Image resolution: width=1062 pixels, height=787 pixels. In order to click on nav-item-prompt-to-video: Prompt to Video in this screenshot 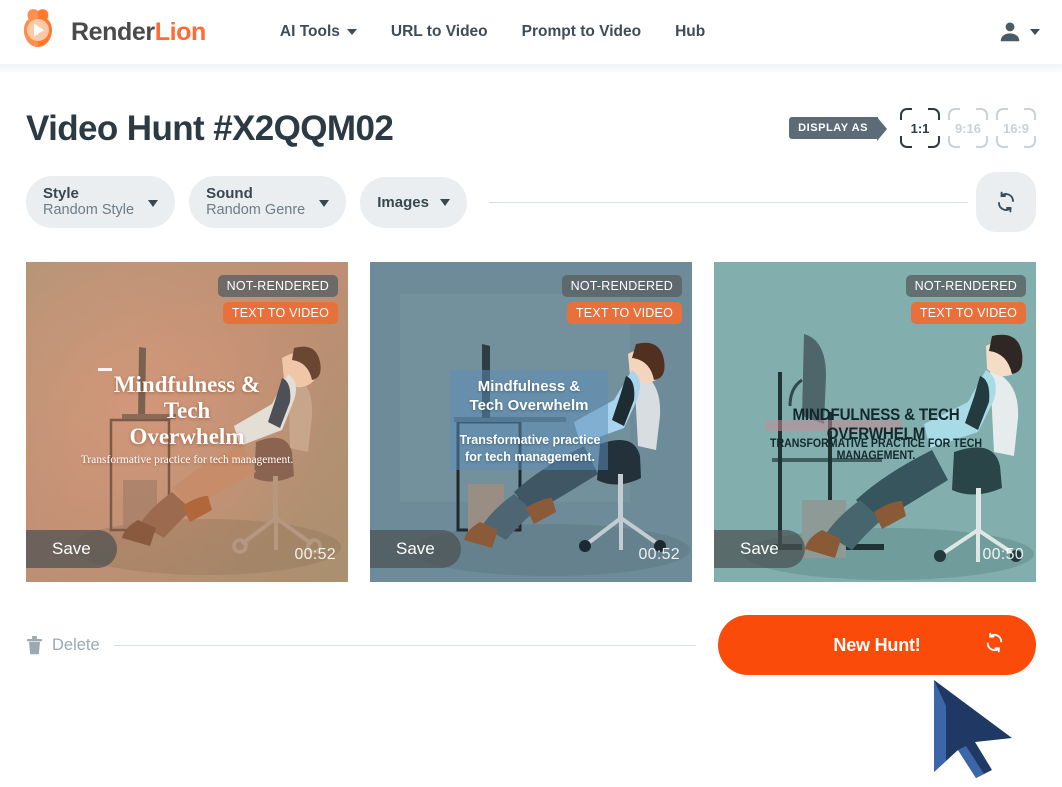, I will do `click(581, 32)`.